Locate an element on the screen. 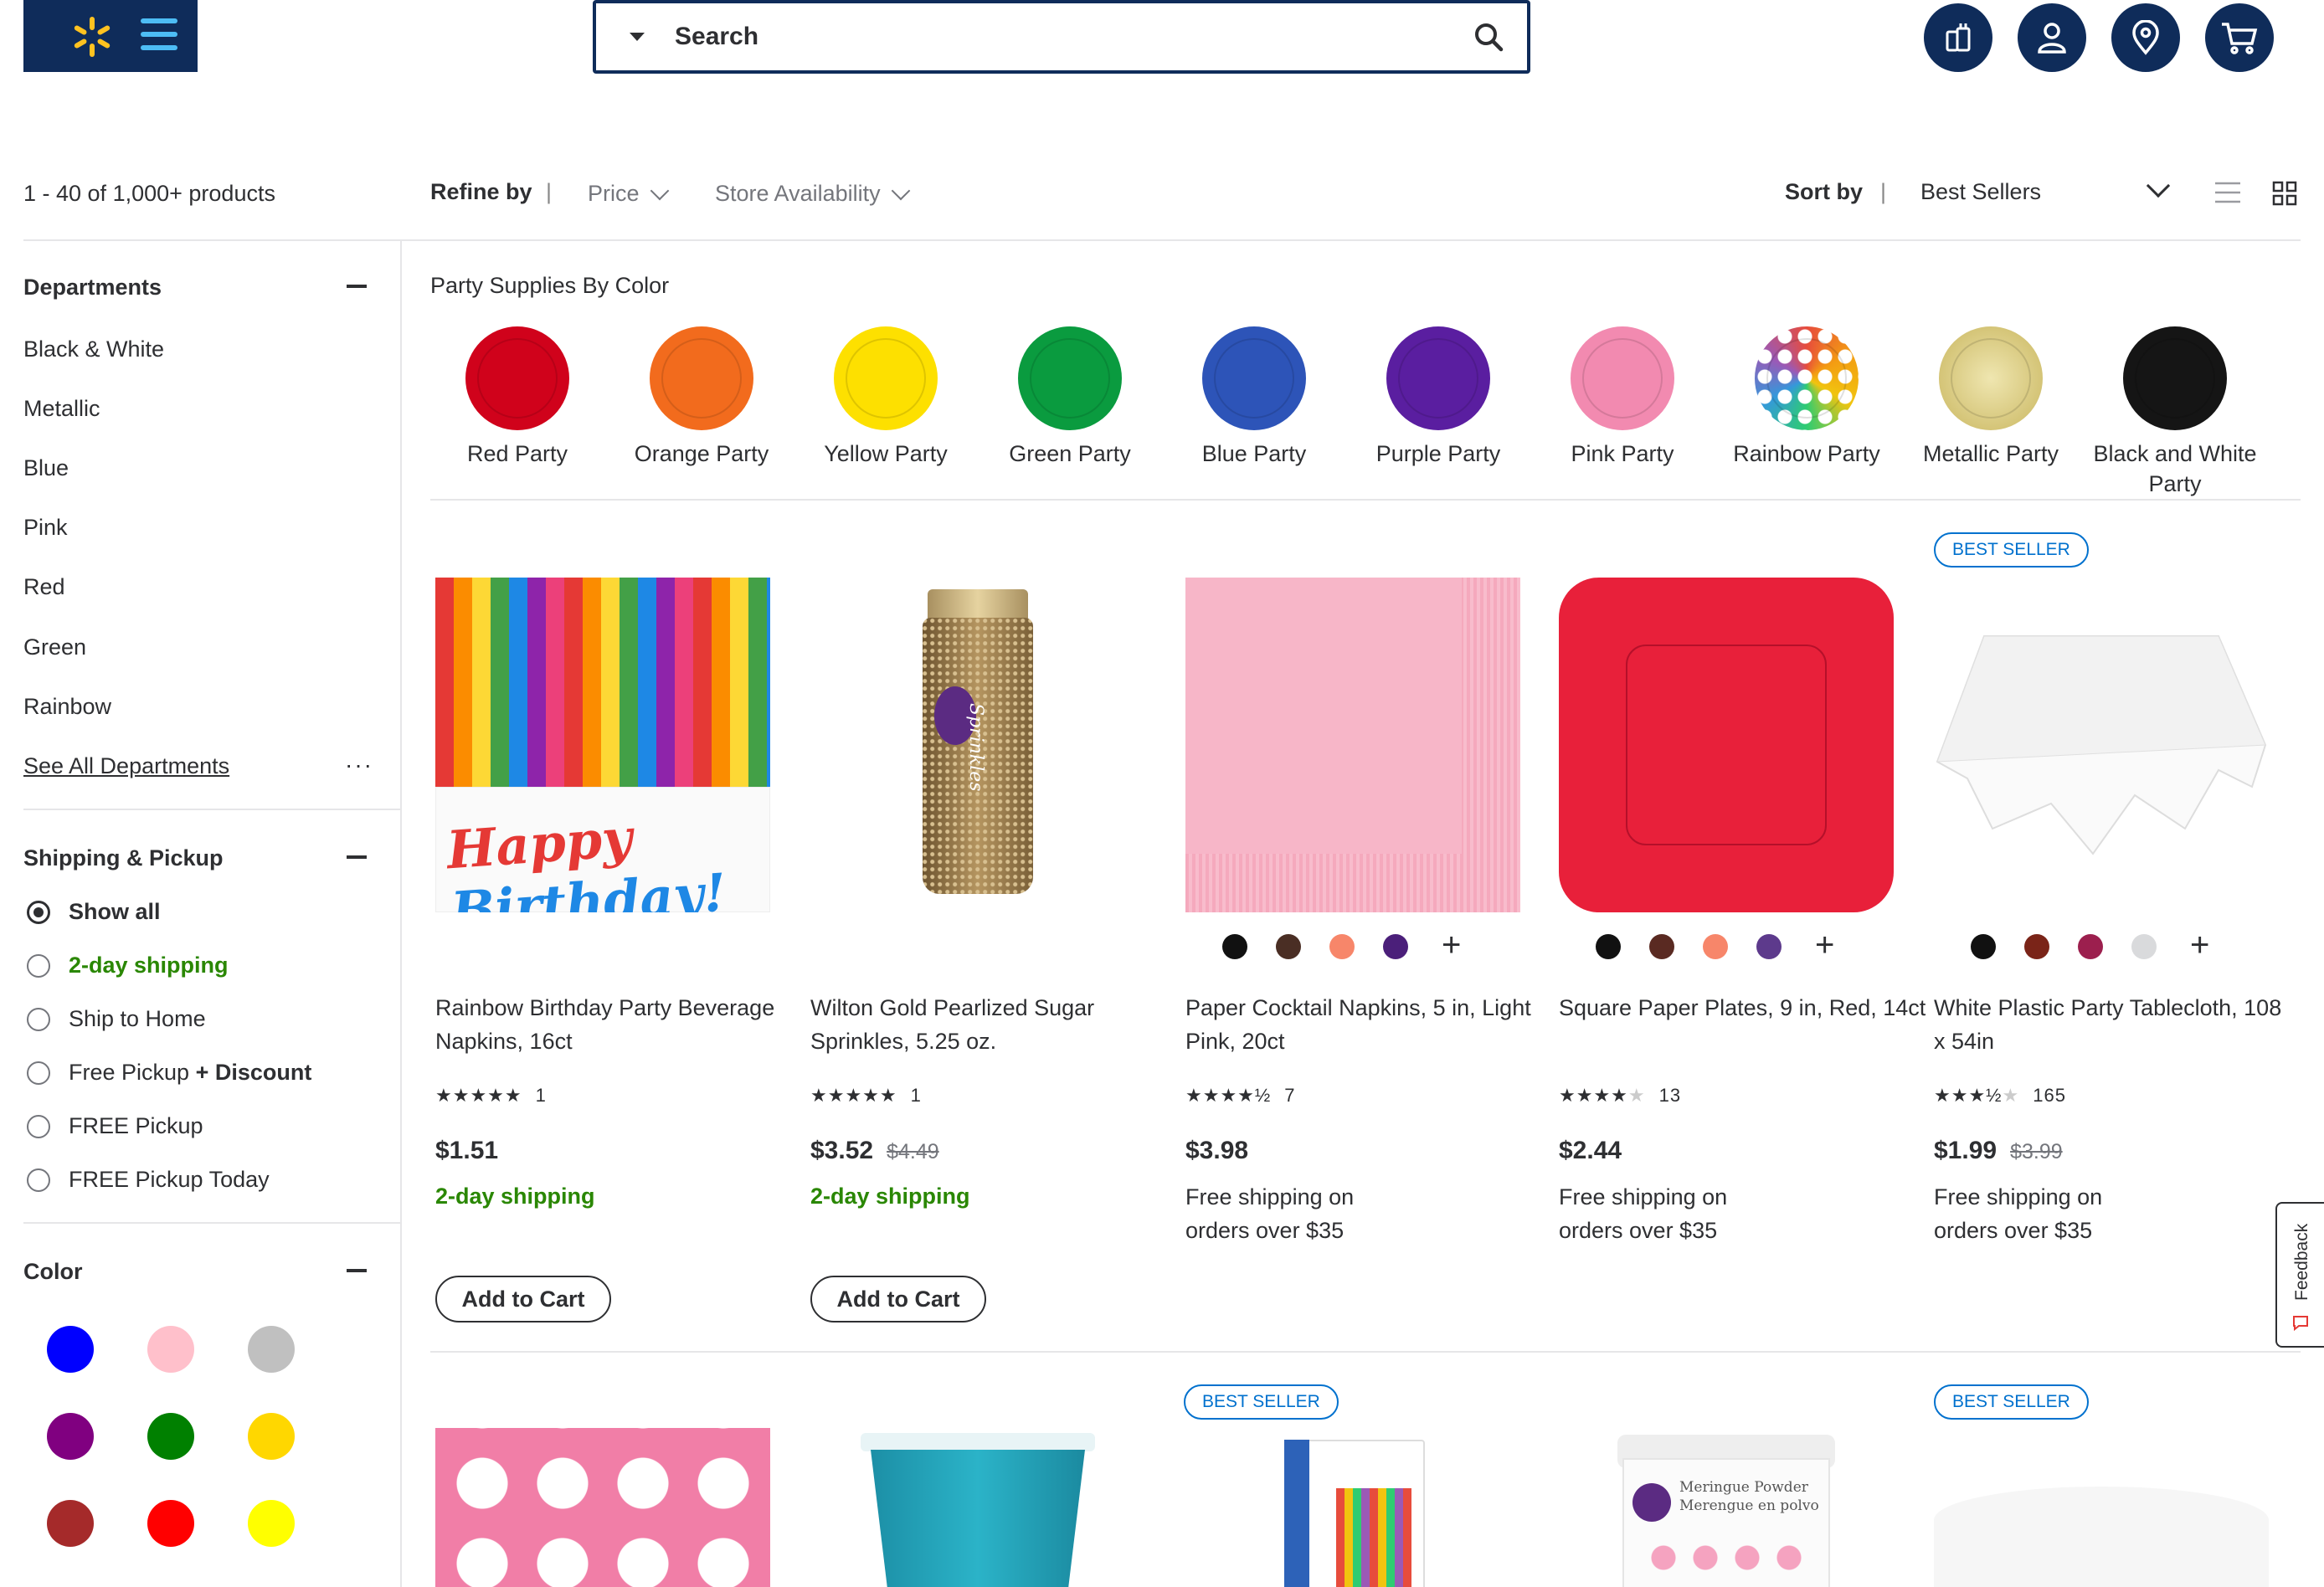 This screenshot has height=1587, width=2324. menu-icon is located at coordinates (159, 36).